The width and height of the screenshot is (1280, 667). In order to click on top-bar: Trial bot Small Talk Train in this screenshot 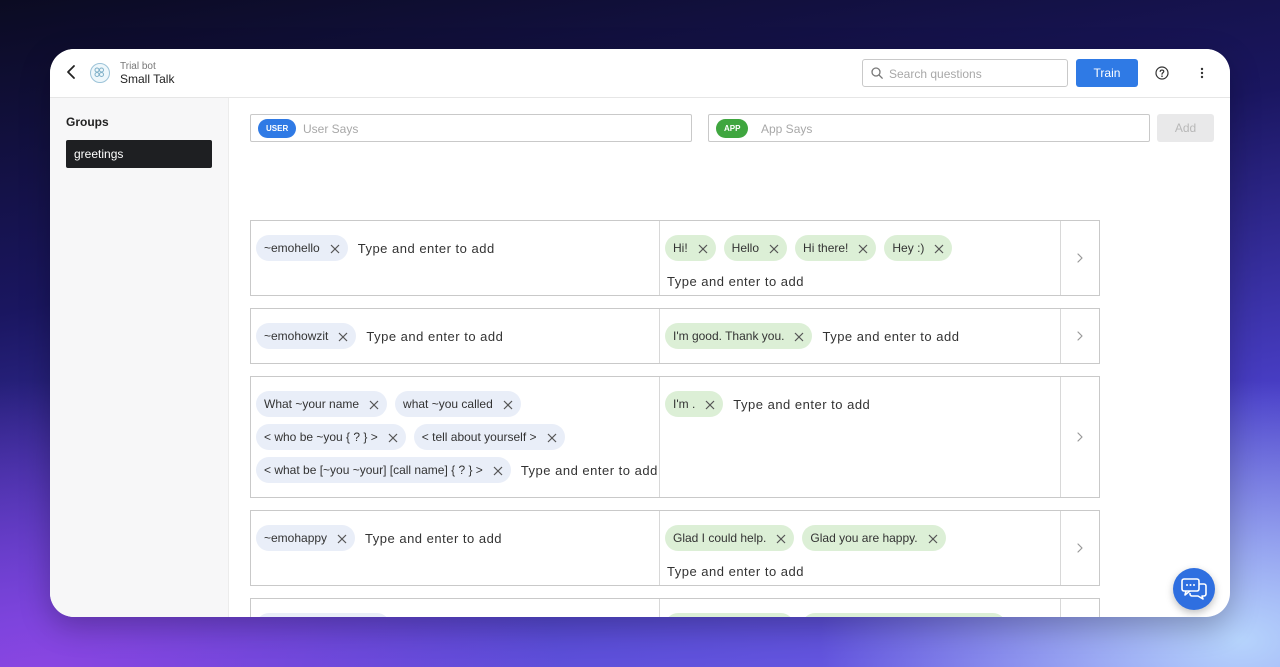, I will do `click(640, 73)`.